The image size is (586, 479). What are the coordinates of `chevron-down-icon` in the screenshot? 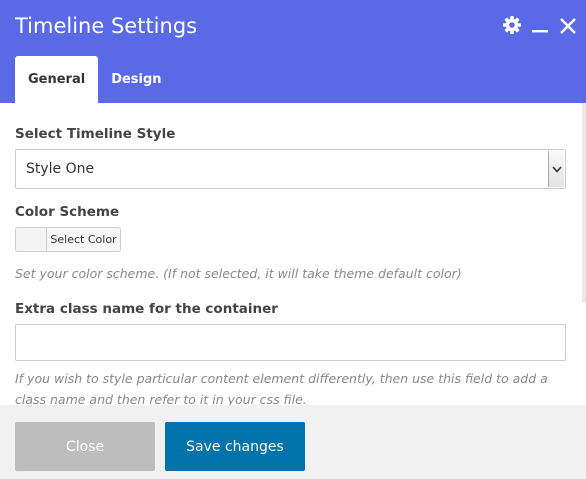 It's located at (556, 169).